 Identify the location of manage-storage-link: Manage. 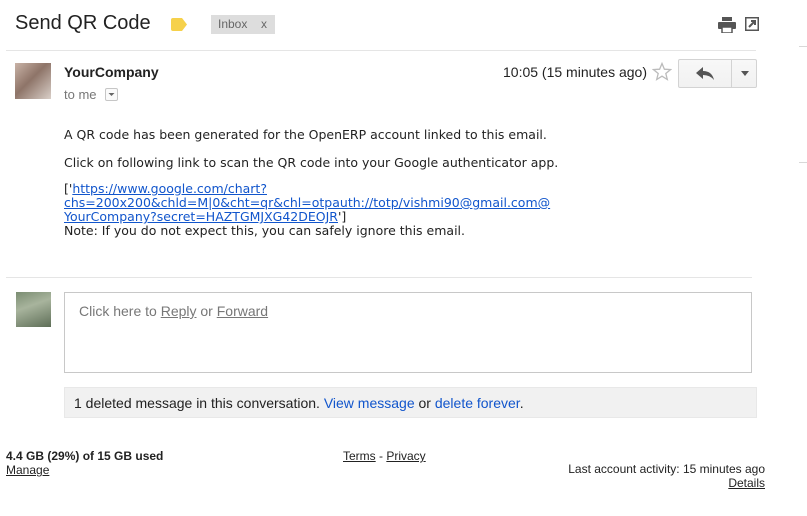
(27, 470).